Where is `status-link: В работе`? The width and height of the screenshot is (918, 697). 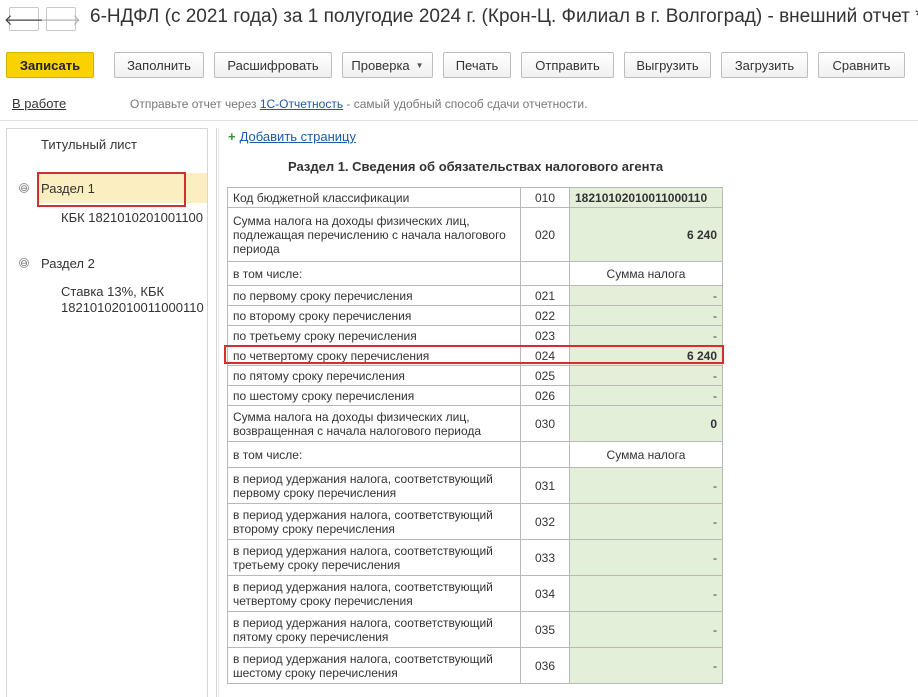 status-link: В работе is located at coordinates (39, 103).